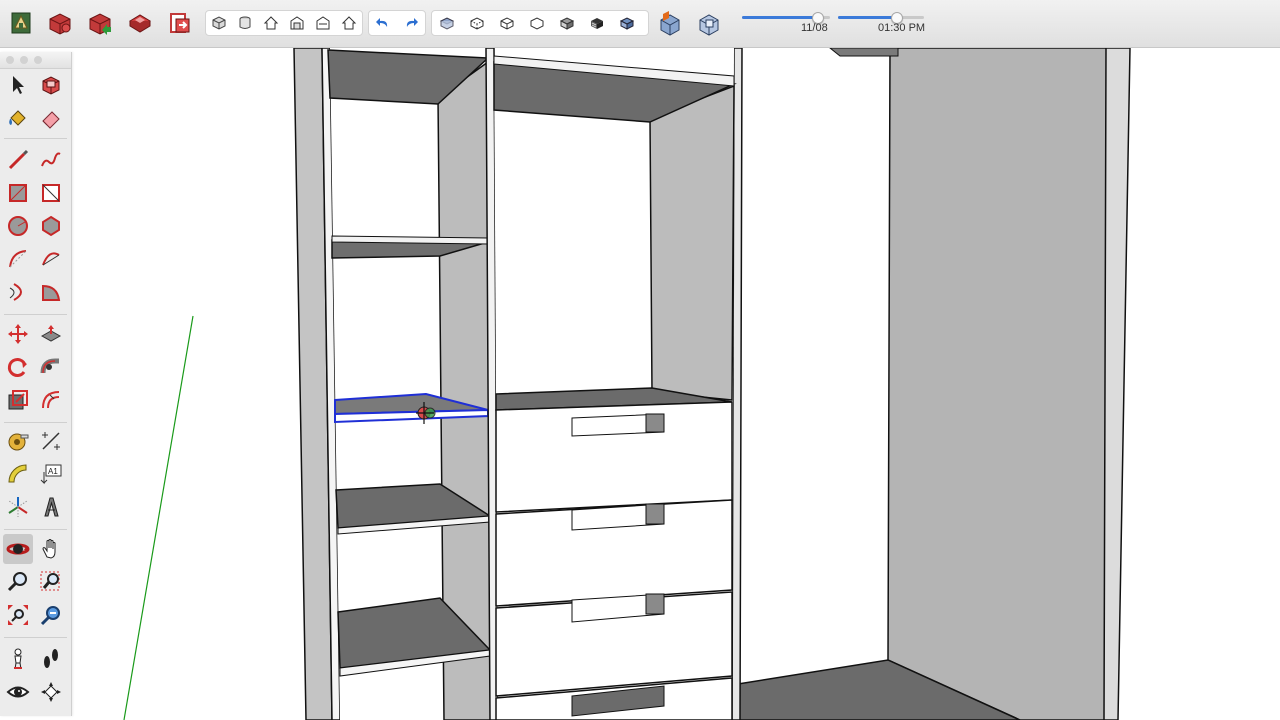 Image resolution: width=1280 pixels, height=720 pixels. I want to click on monochrome-style-icon, so click(627, 23).